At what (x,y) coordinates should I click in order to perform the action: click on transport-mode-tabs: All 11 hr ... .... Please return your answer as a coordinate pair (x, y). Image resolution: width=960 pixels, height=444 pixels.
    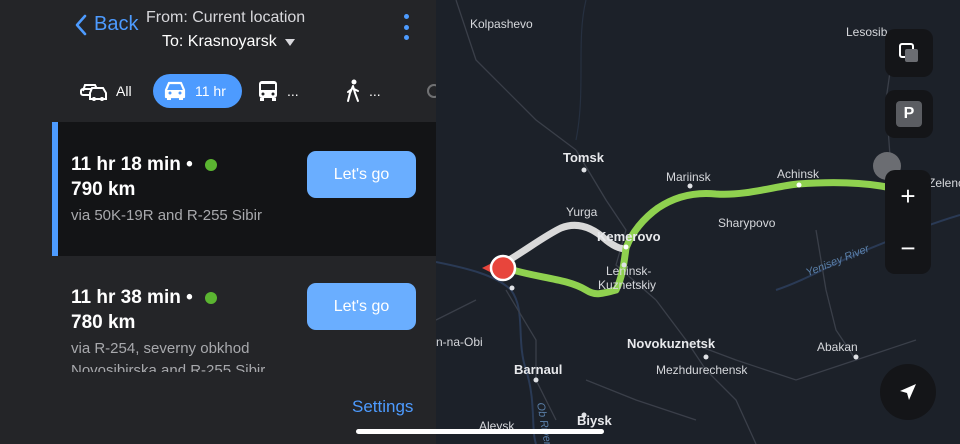
    Looking at the image, I should click on (218, 92).